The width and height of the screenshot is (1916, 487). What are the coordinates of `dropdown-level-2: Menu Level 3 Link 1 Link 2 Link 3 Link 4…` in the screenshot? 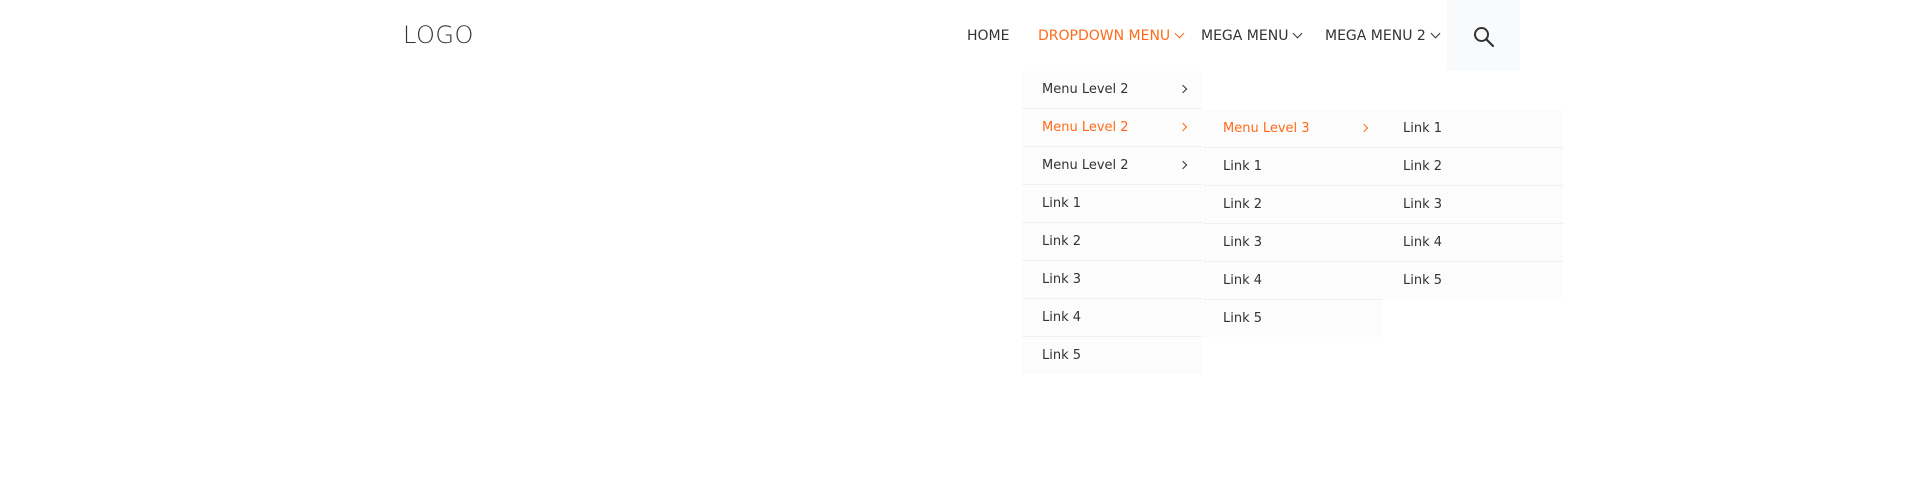 It's located at (1293, 223).